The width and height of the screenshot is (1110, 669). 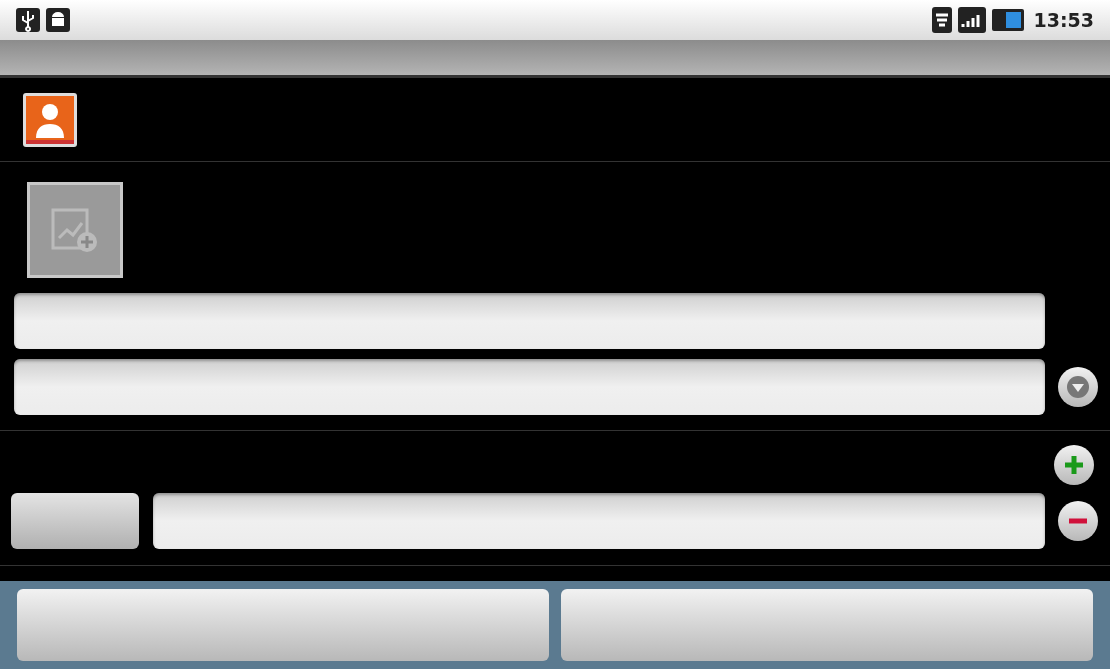 I want to click on clock-time: 13:53, so click(x=1063, y=20).